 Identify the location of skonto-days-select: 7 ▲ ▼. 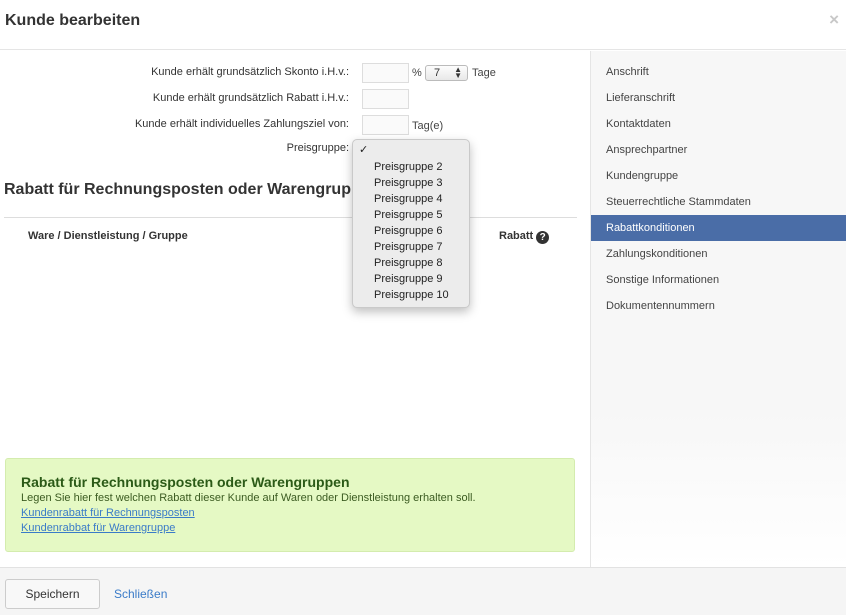
(446, 73).